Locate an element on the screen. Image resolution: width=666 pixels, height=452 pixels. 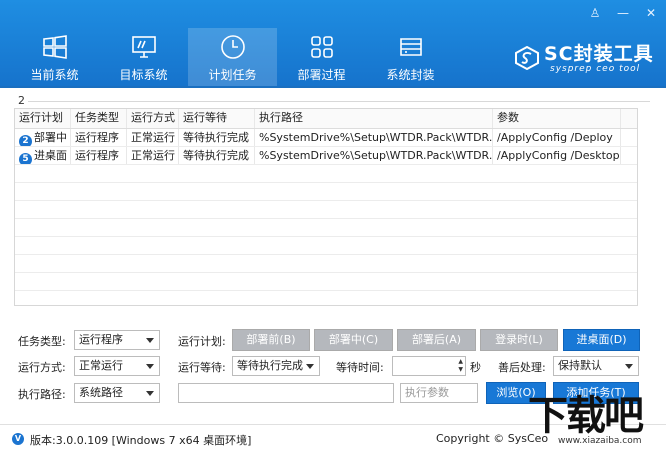
windows-icon is located at coordinates (54, 47).